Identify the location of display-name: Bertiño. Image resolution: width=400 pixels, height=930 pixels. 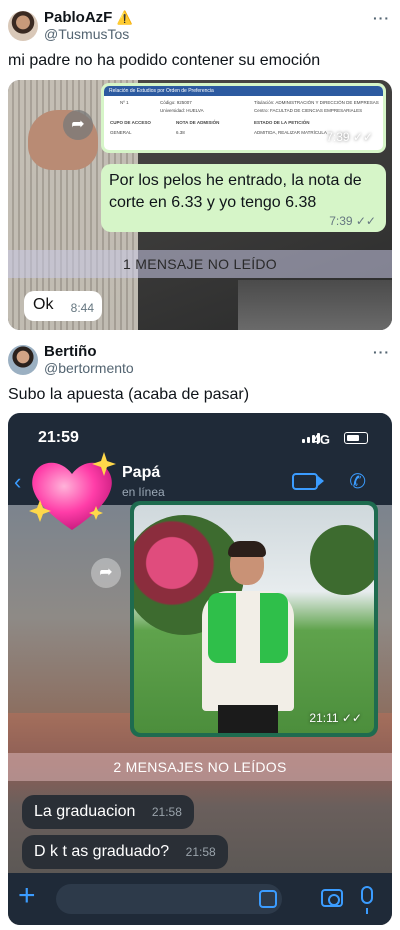
(89, 351).